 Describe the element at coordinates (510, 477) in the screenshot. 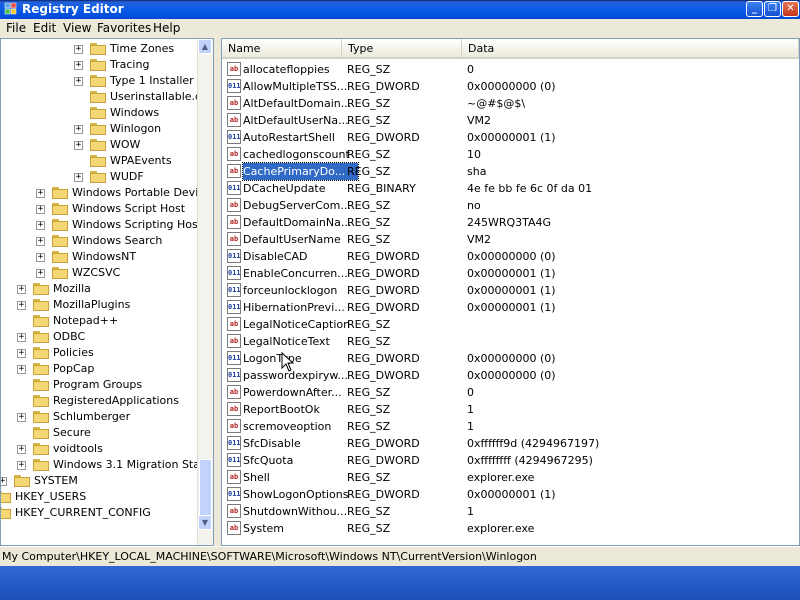

I see `value-row: ab Shell REG_SZ explorer.exe` at that location.